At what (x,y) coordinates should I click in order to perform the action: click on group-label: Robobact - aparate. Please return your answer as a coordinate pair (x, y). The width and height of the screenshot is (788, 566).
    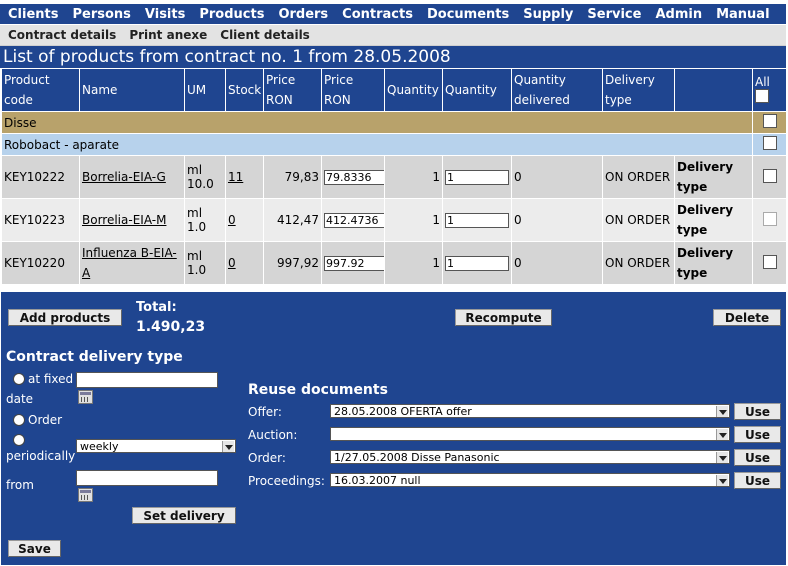
    Looking at the image, I should click on (377, 144).